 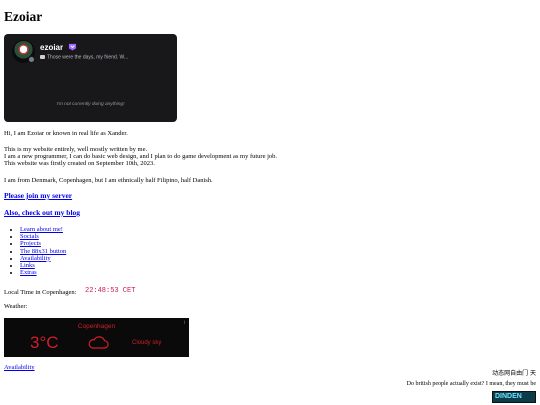 What do you see at coordinates (23, 16) in the screenshot?
I see `page-title: Ezoiar` at bounding box center [23, 16].